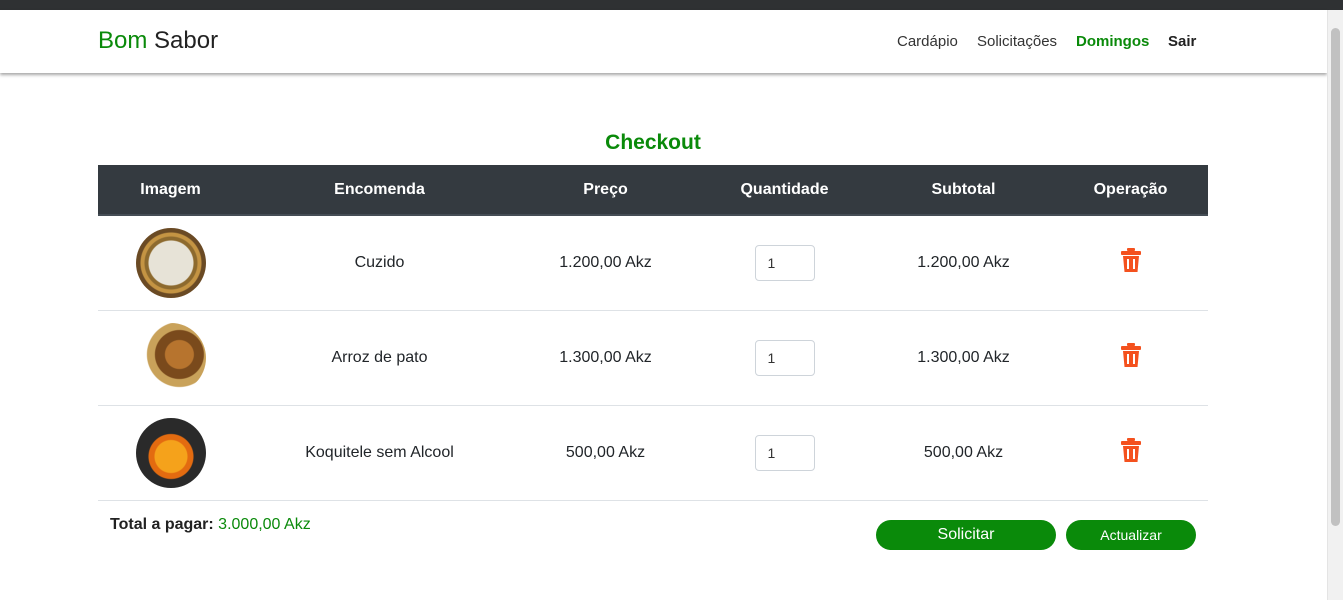 Image resolution: width=1343 pixels, height=600 pixels. I want to click on header-quantidade: Quantidade, so click(784, 190).